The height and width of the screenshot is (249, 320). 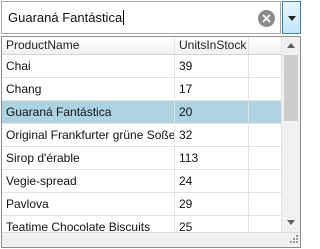 I want to click on table-row: Sirop d'érable 113, so click(x=141, y=158).